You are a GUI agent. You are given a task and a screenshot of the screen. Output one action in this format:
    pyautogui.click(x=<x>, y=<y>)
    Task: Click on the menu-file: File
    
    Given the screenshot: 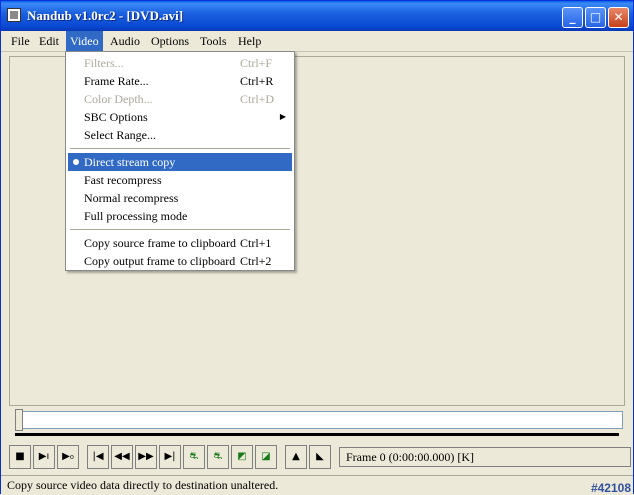 What is the action you would take?
    pyautogui.click(x=20, y=41)
    